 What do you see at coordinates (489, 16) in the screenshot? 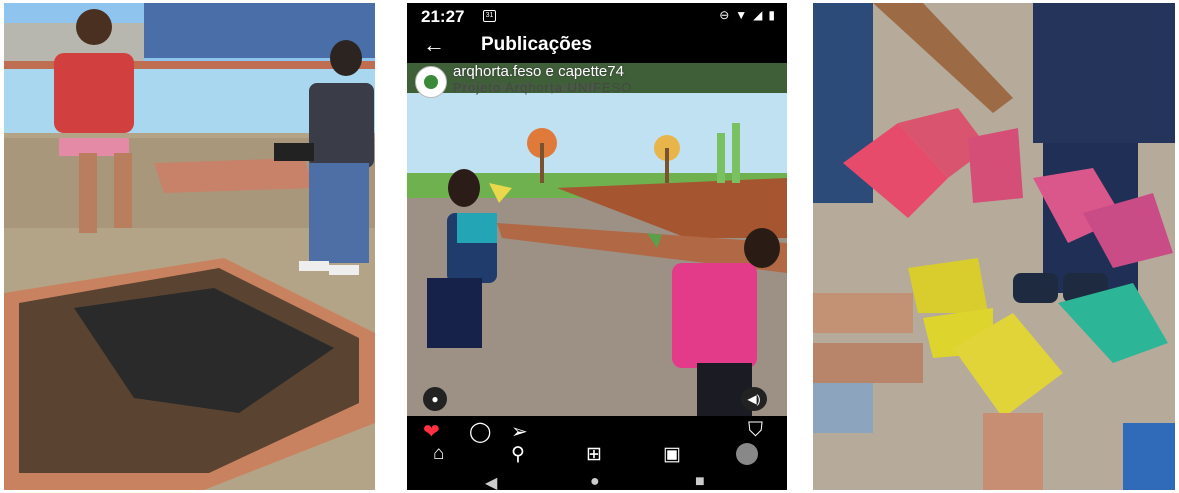
I see `calendar-icon: 31` at bounding box center [489, 16].